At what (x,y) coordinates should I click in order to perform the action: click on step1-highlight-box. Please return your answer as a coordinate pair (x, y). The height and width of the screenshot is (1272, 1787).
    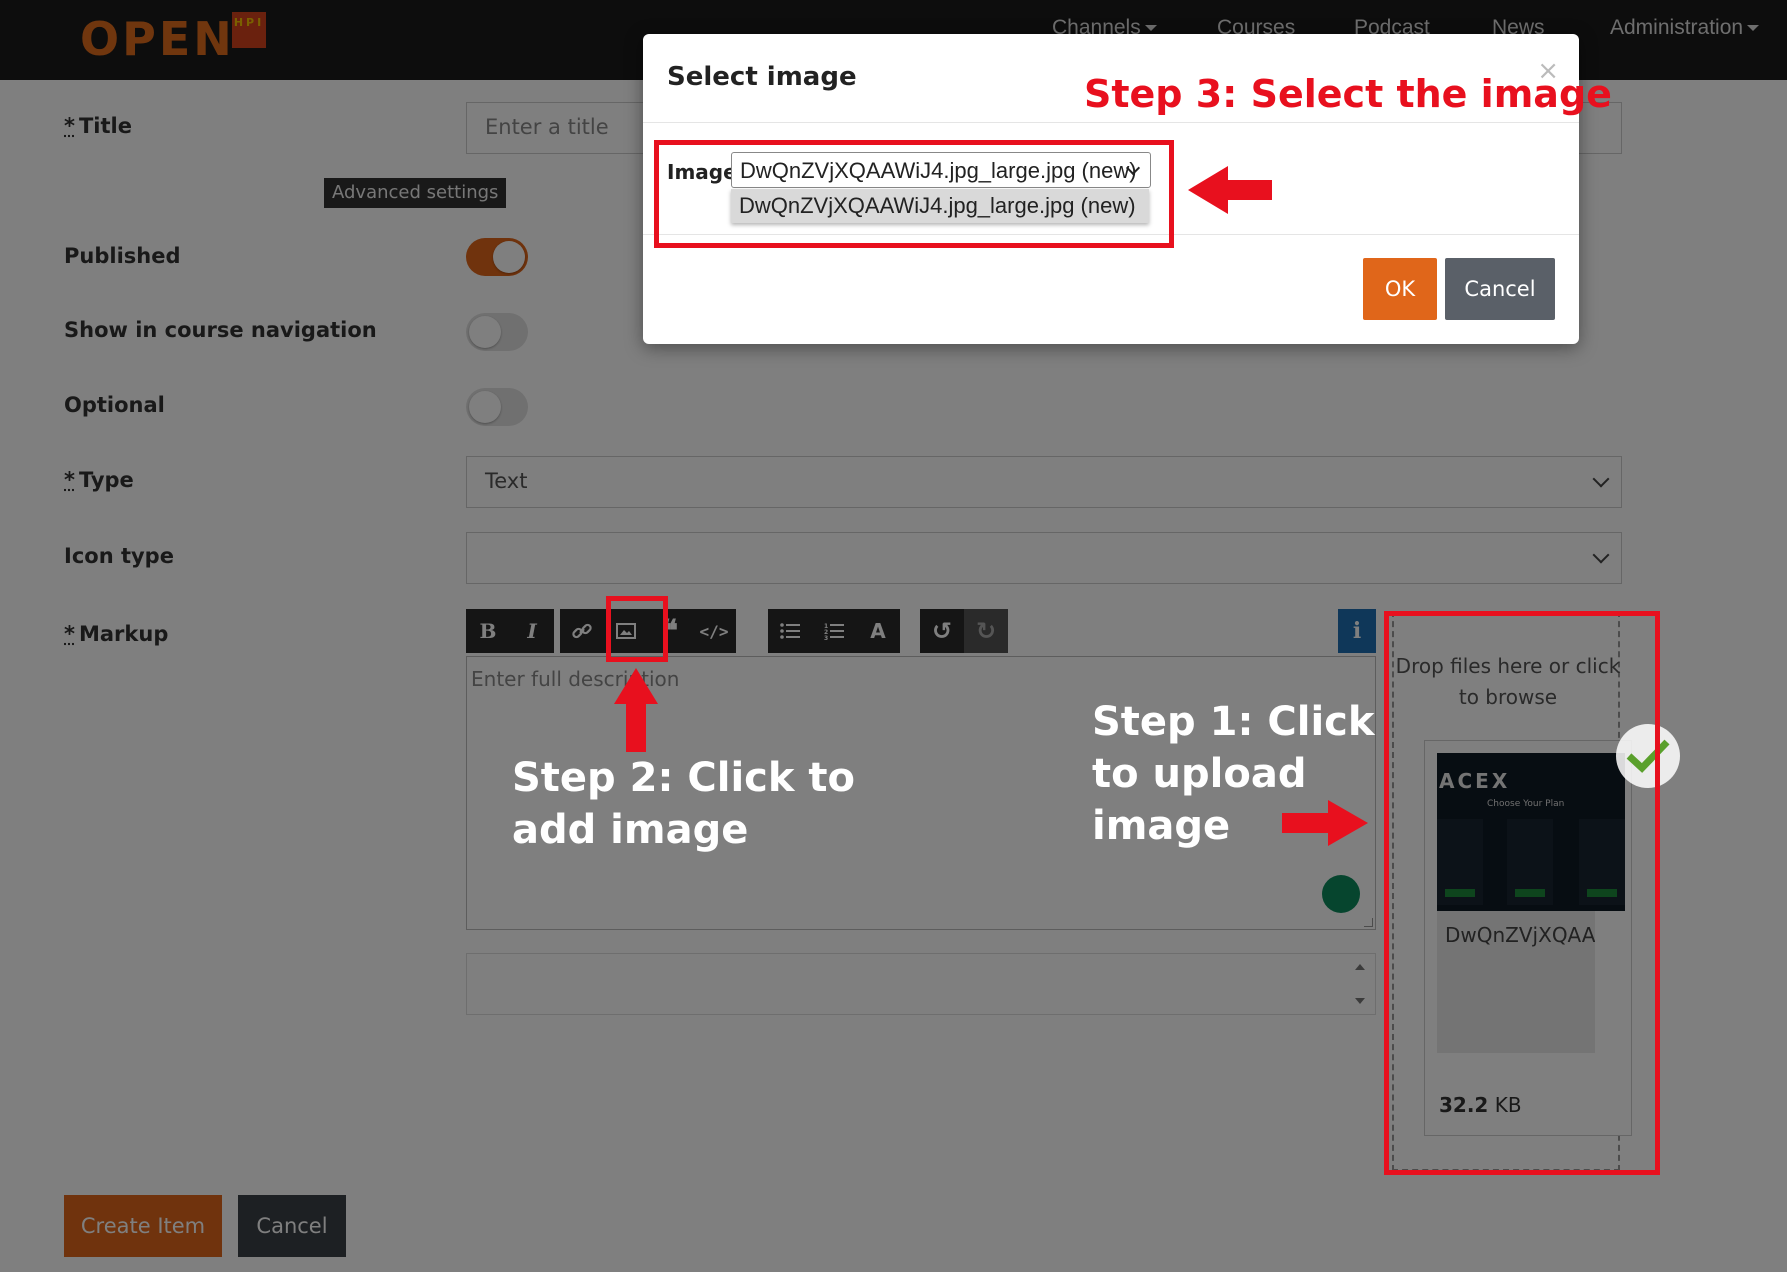
    Looking at the image, I should click on (1522, 893).